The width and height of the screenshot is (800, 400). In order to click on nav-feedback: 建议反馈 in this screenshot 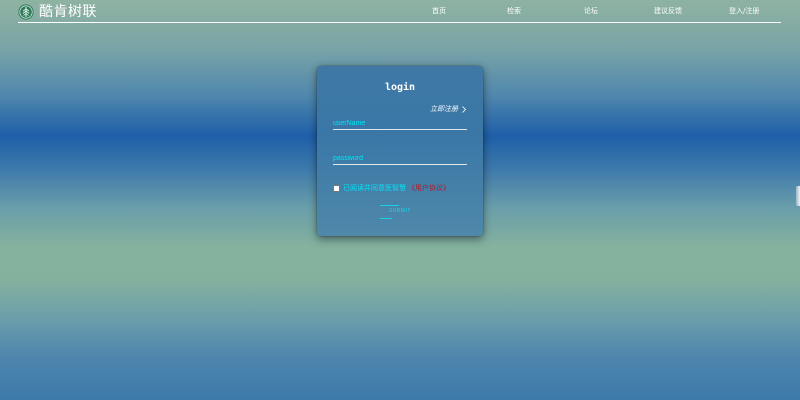, I will do `click(668, 11)`.